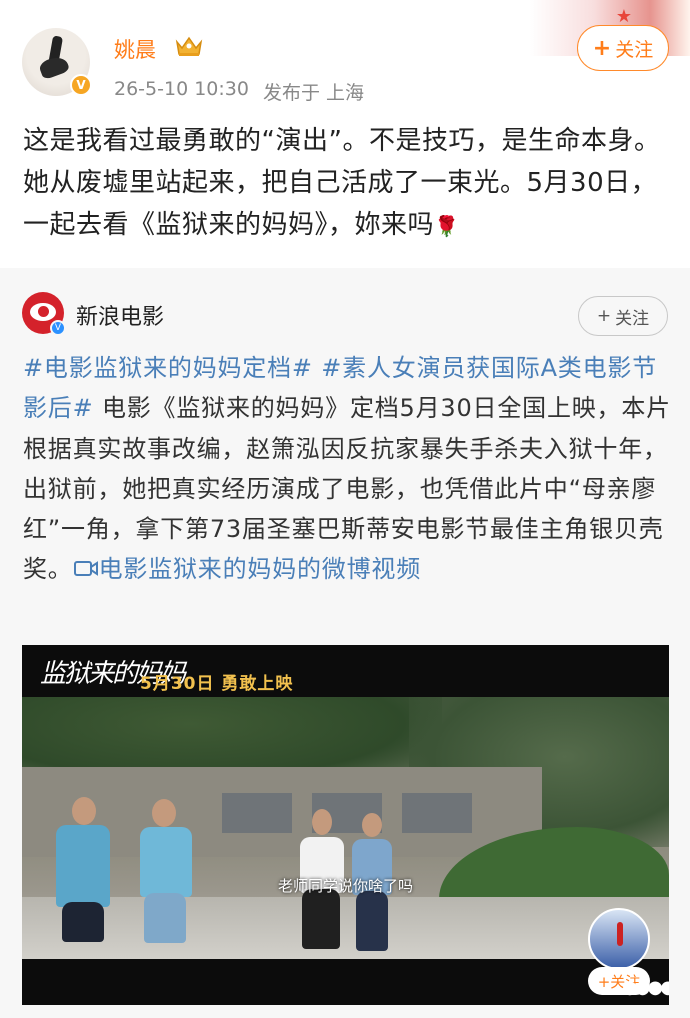 The width and height of the screenshot is (690, 1018). Describe the element at coordinates (85, 569) in the screenshot. I see `video-icon` at that location.